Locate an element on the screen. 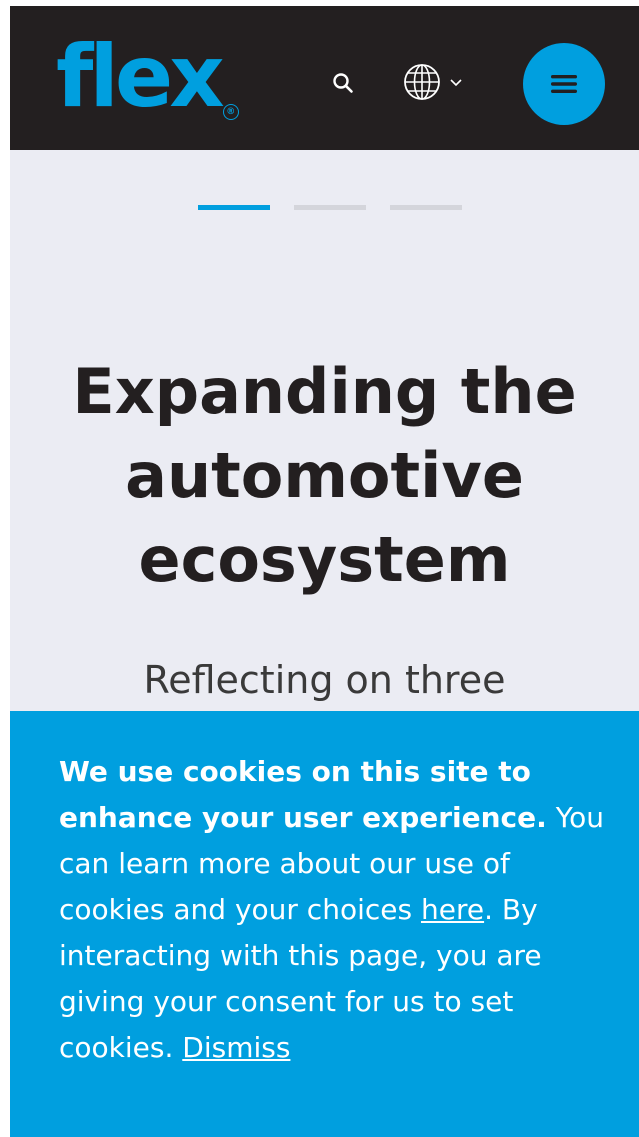 Image resolution: width=639 pixels, height=1137 pixels. language-selector is located at coordinates (437, 82).